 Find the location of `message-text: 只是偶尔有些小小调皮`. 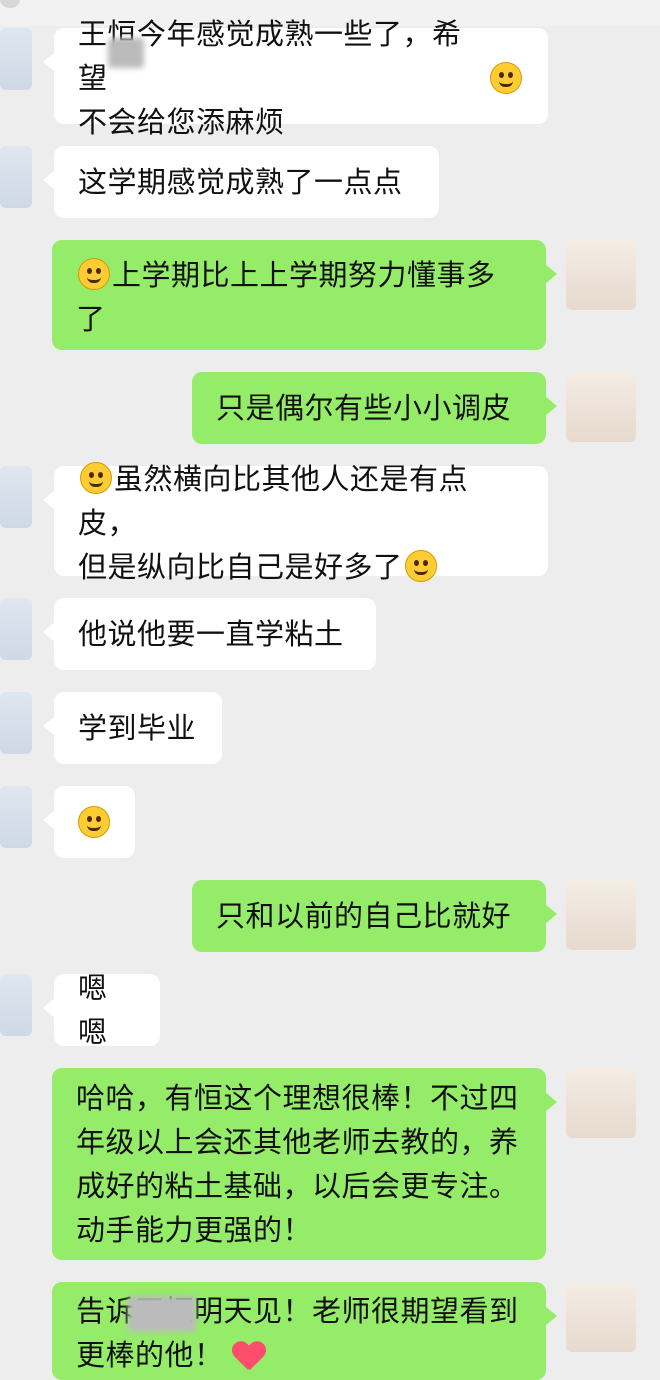

message-text: 只是偶尔有些小小调皮 is located at coordinates (364, 408).